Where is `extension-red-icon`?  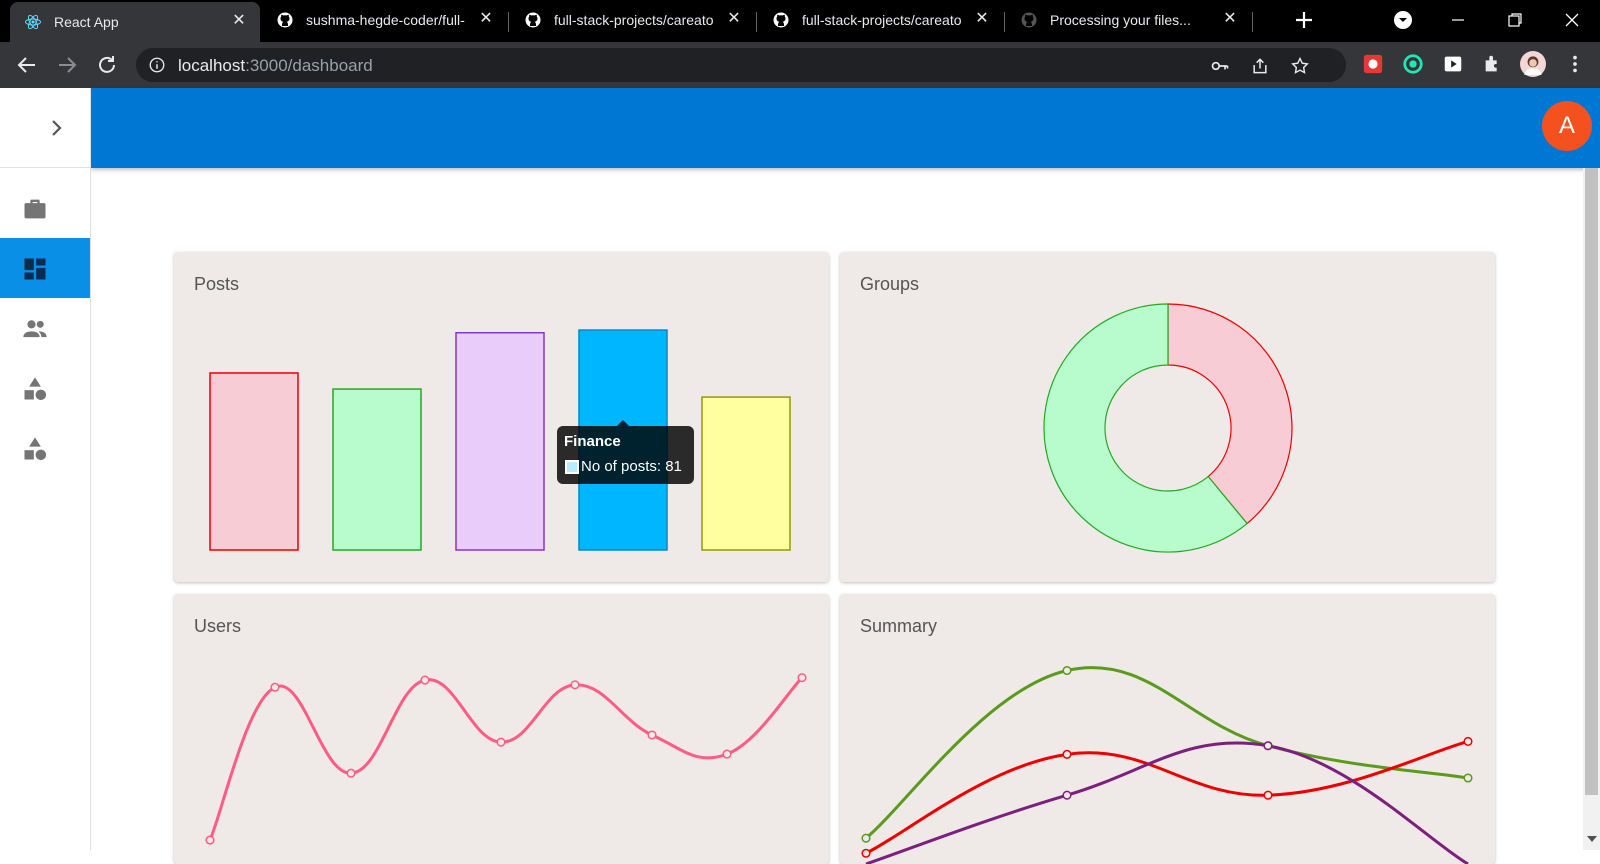 extension-red-icon is located at coordinates (1373, 64).